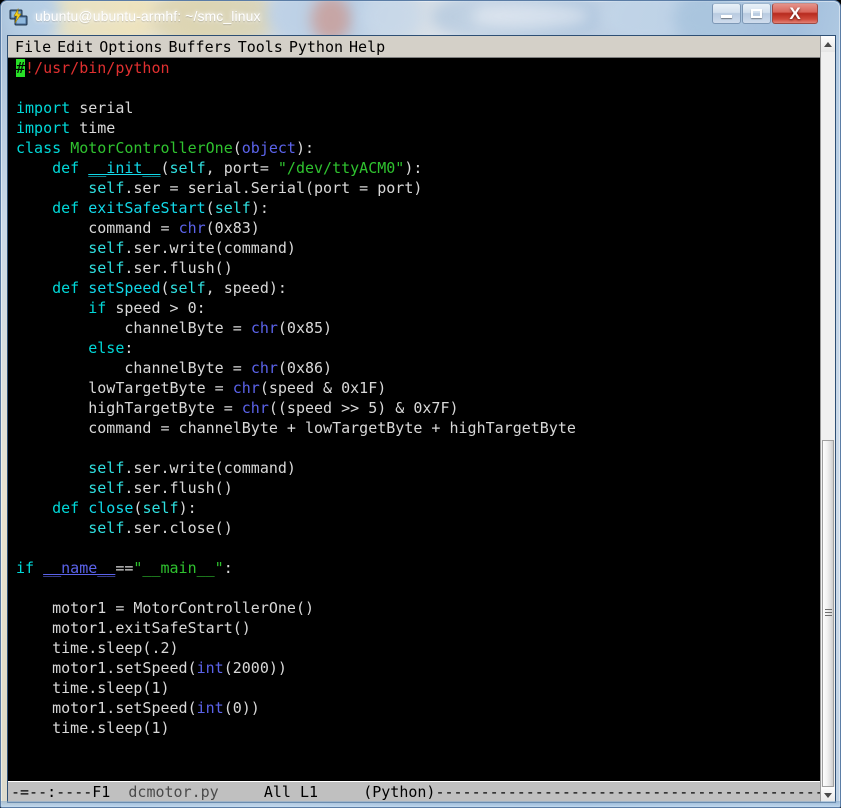  I want to click on code-line: if speed > 0:, so click(296, 308).